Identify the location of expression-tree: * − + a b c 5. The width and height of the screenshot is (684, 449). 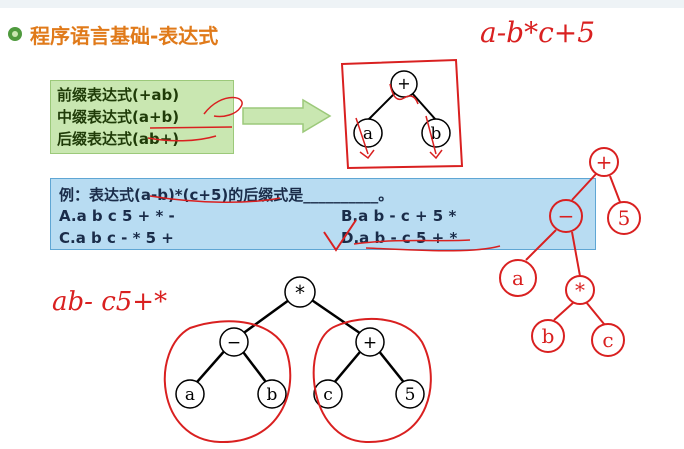
(297, 360).